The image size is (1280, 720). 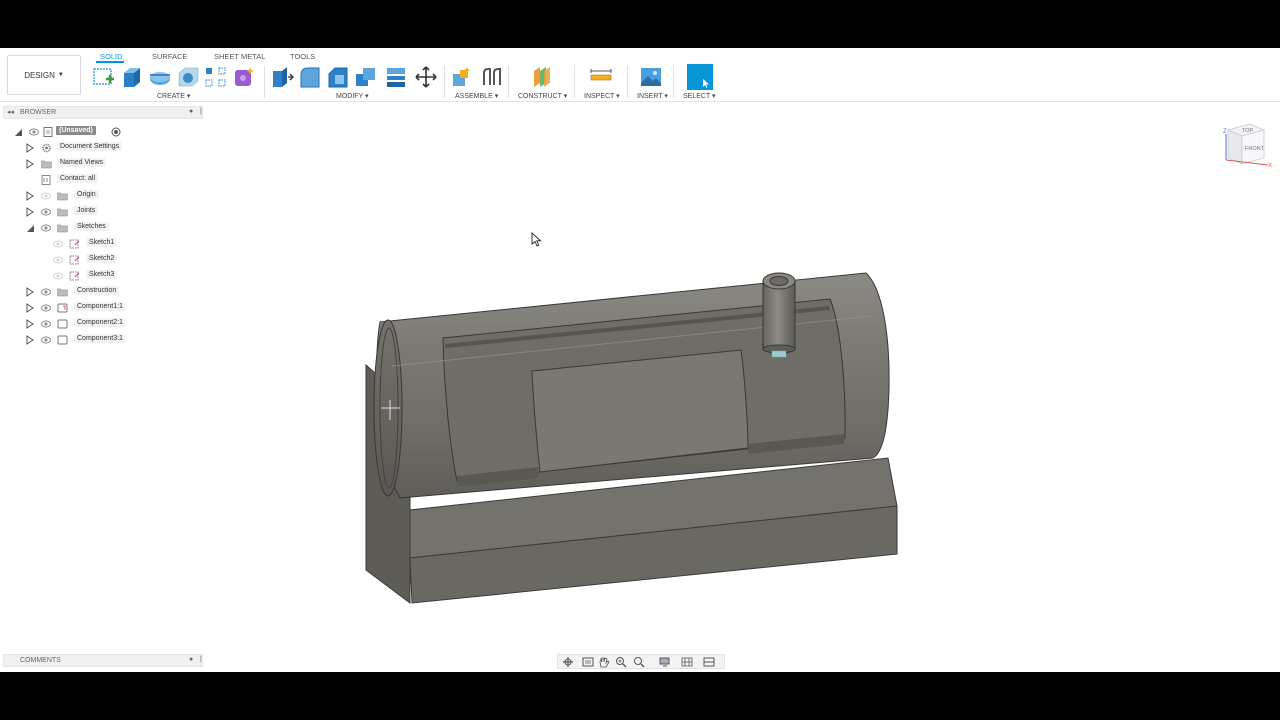 What do you see at coordinates (492, 77) in the screenshot?
I see `joint-icon` at bounding box center [492, 77].